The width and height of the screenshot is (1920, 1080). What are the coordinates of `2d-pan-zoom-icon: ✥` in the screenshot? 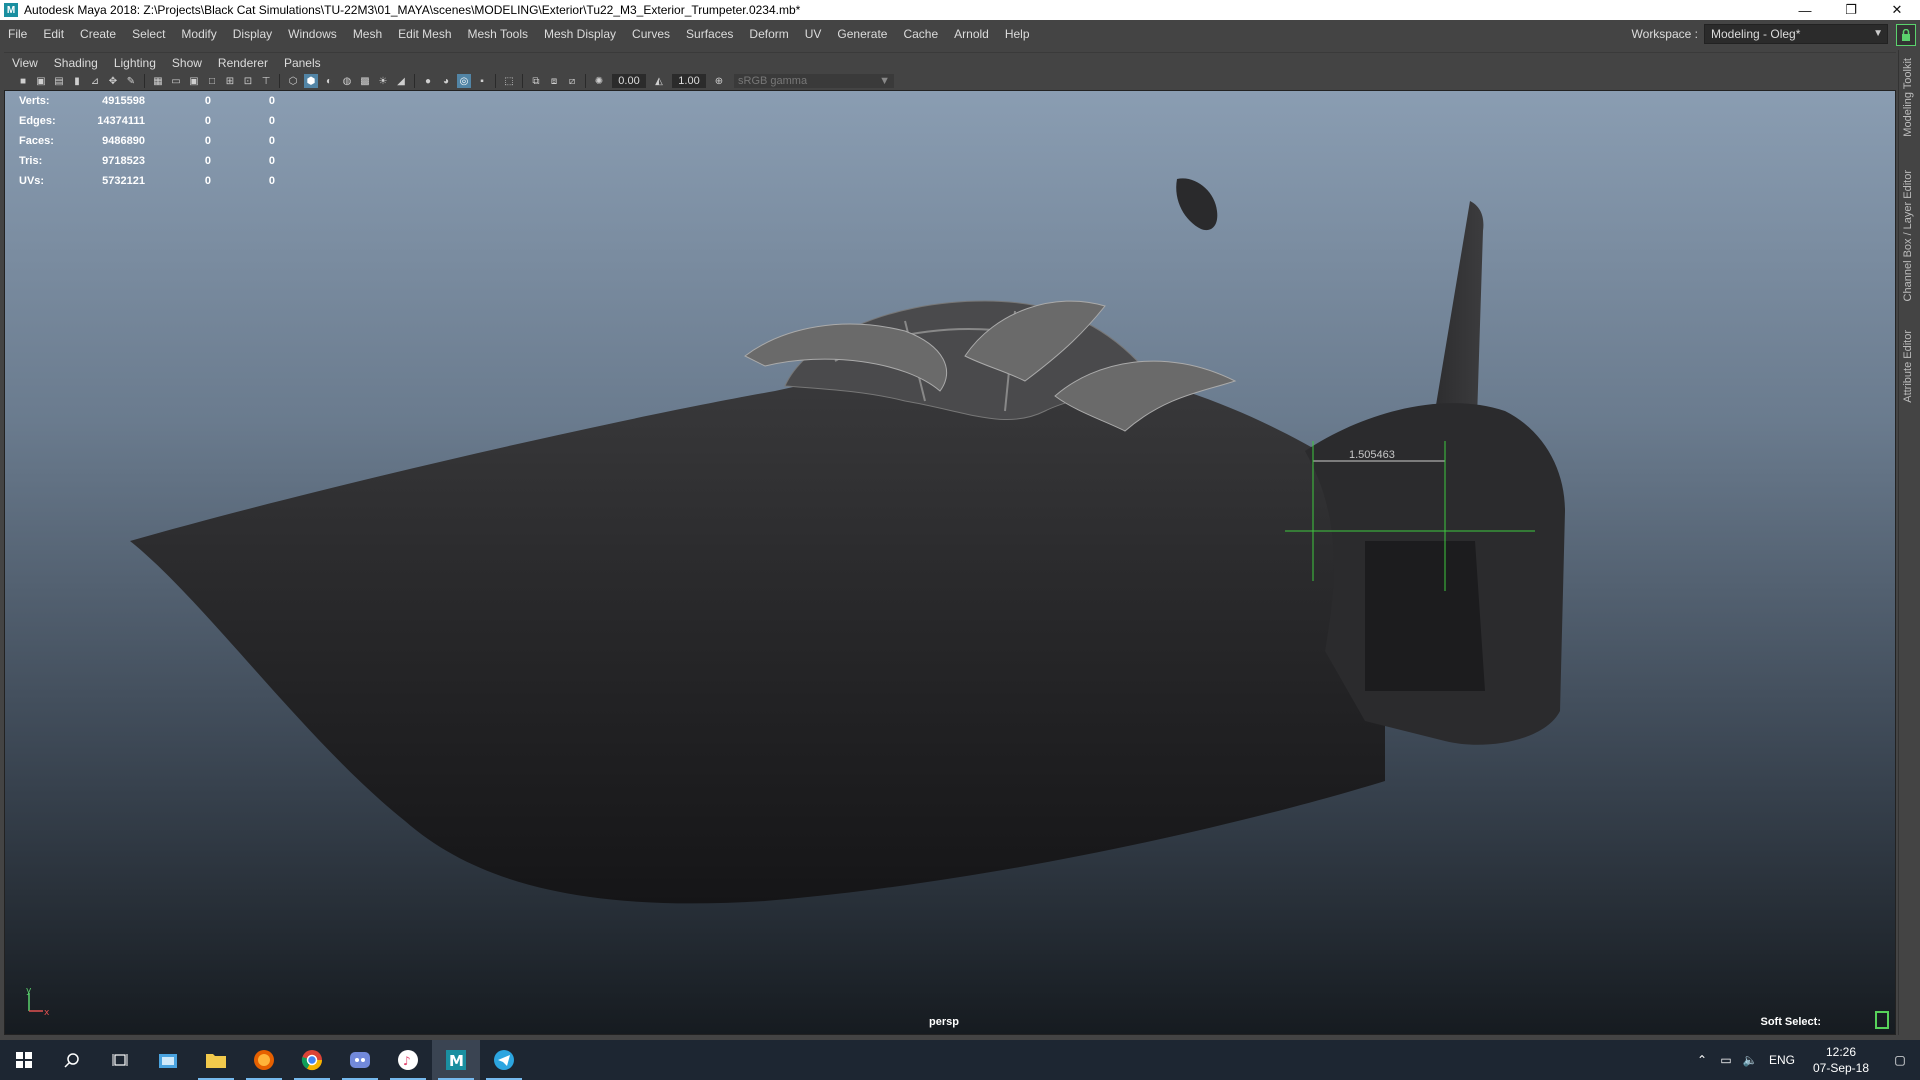 It's located at (113, 81).